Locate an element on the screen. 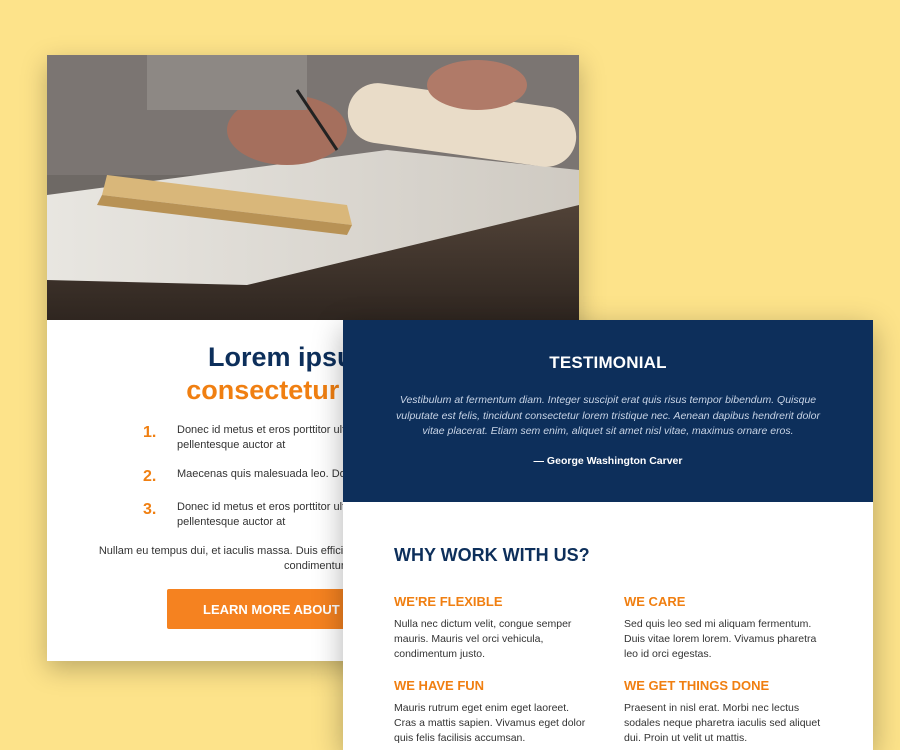 This screenshot has height=750, width=900. step-number: 2. is located at coordinates (150, 476).